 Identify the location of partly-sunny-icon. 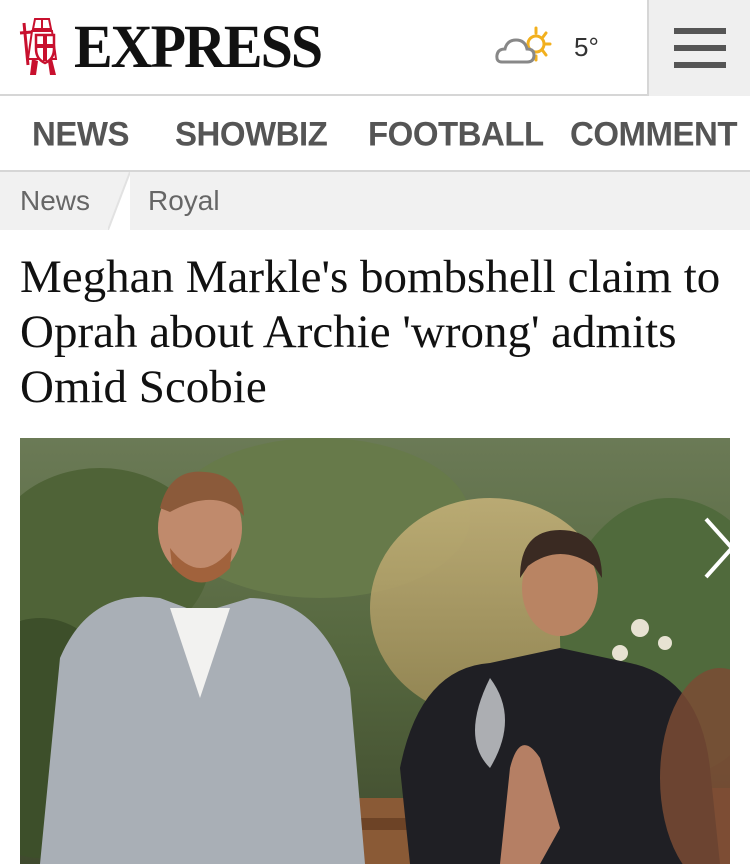
(523, 45).